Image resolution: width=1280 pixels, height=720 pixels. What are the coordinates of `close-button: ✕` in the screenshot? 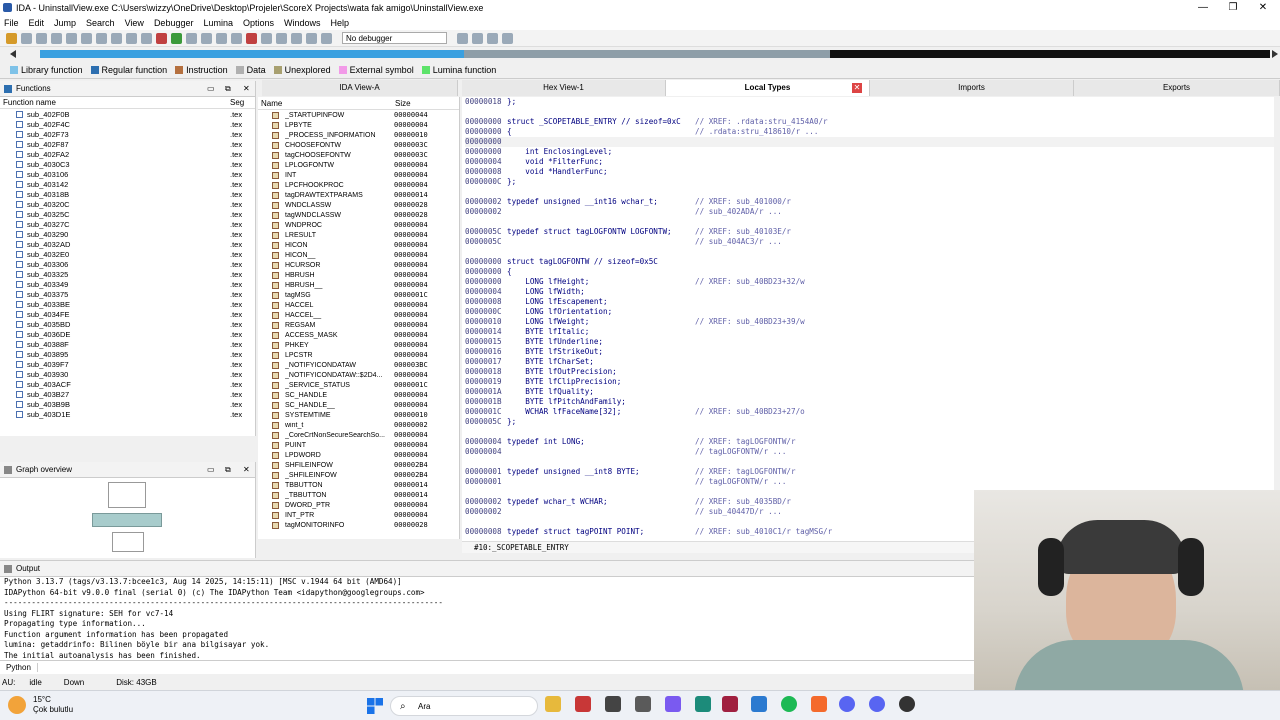 It's located at (1263, 7).